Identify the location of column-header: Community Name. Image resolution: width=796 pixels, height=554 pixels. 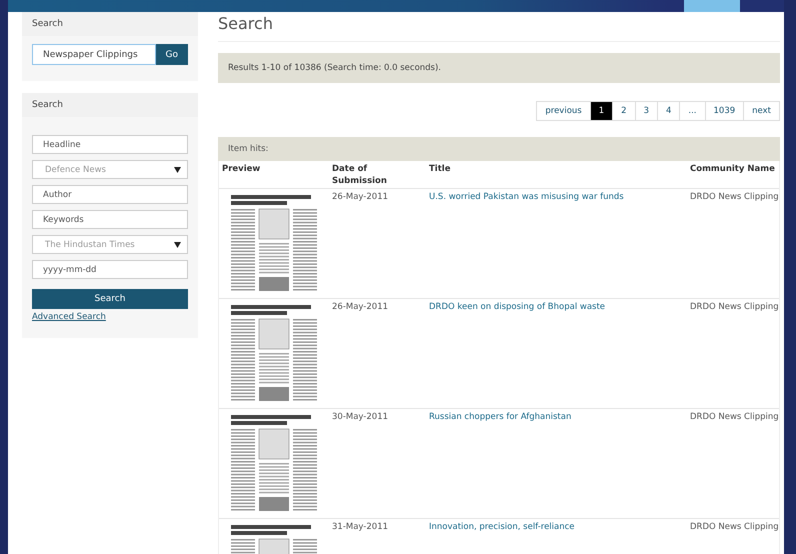
(732, 169).